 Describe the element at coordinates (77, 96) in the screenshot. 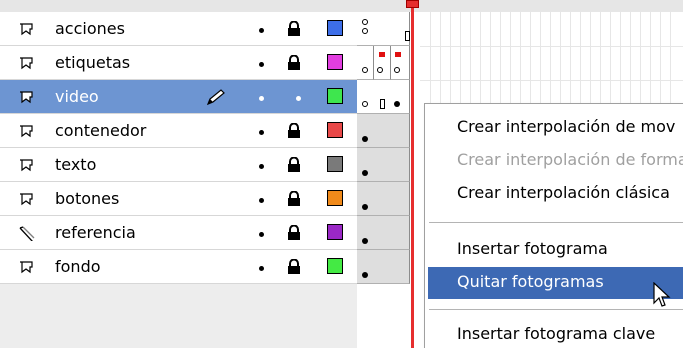

I see `layer-name: video` at that location.